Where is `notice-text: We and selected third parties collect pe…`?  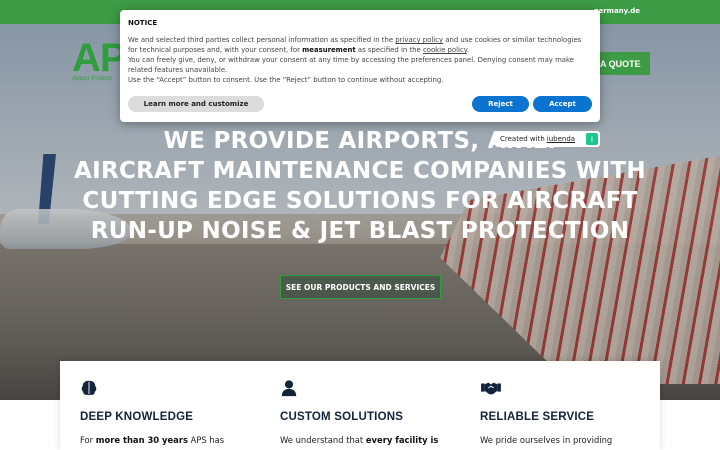
notice-text: We and selected third parties collect pe… is located at coordinates (360, 60).